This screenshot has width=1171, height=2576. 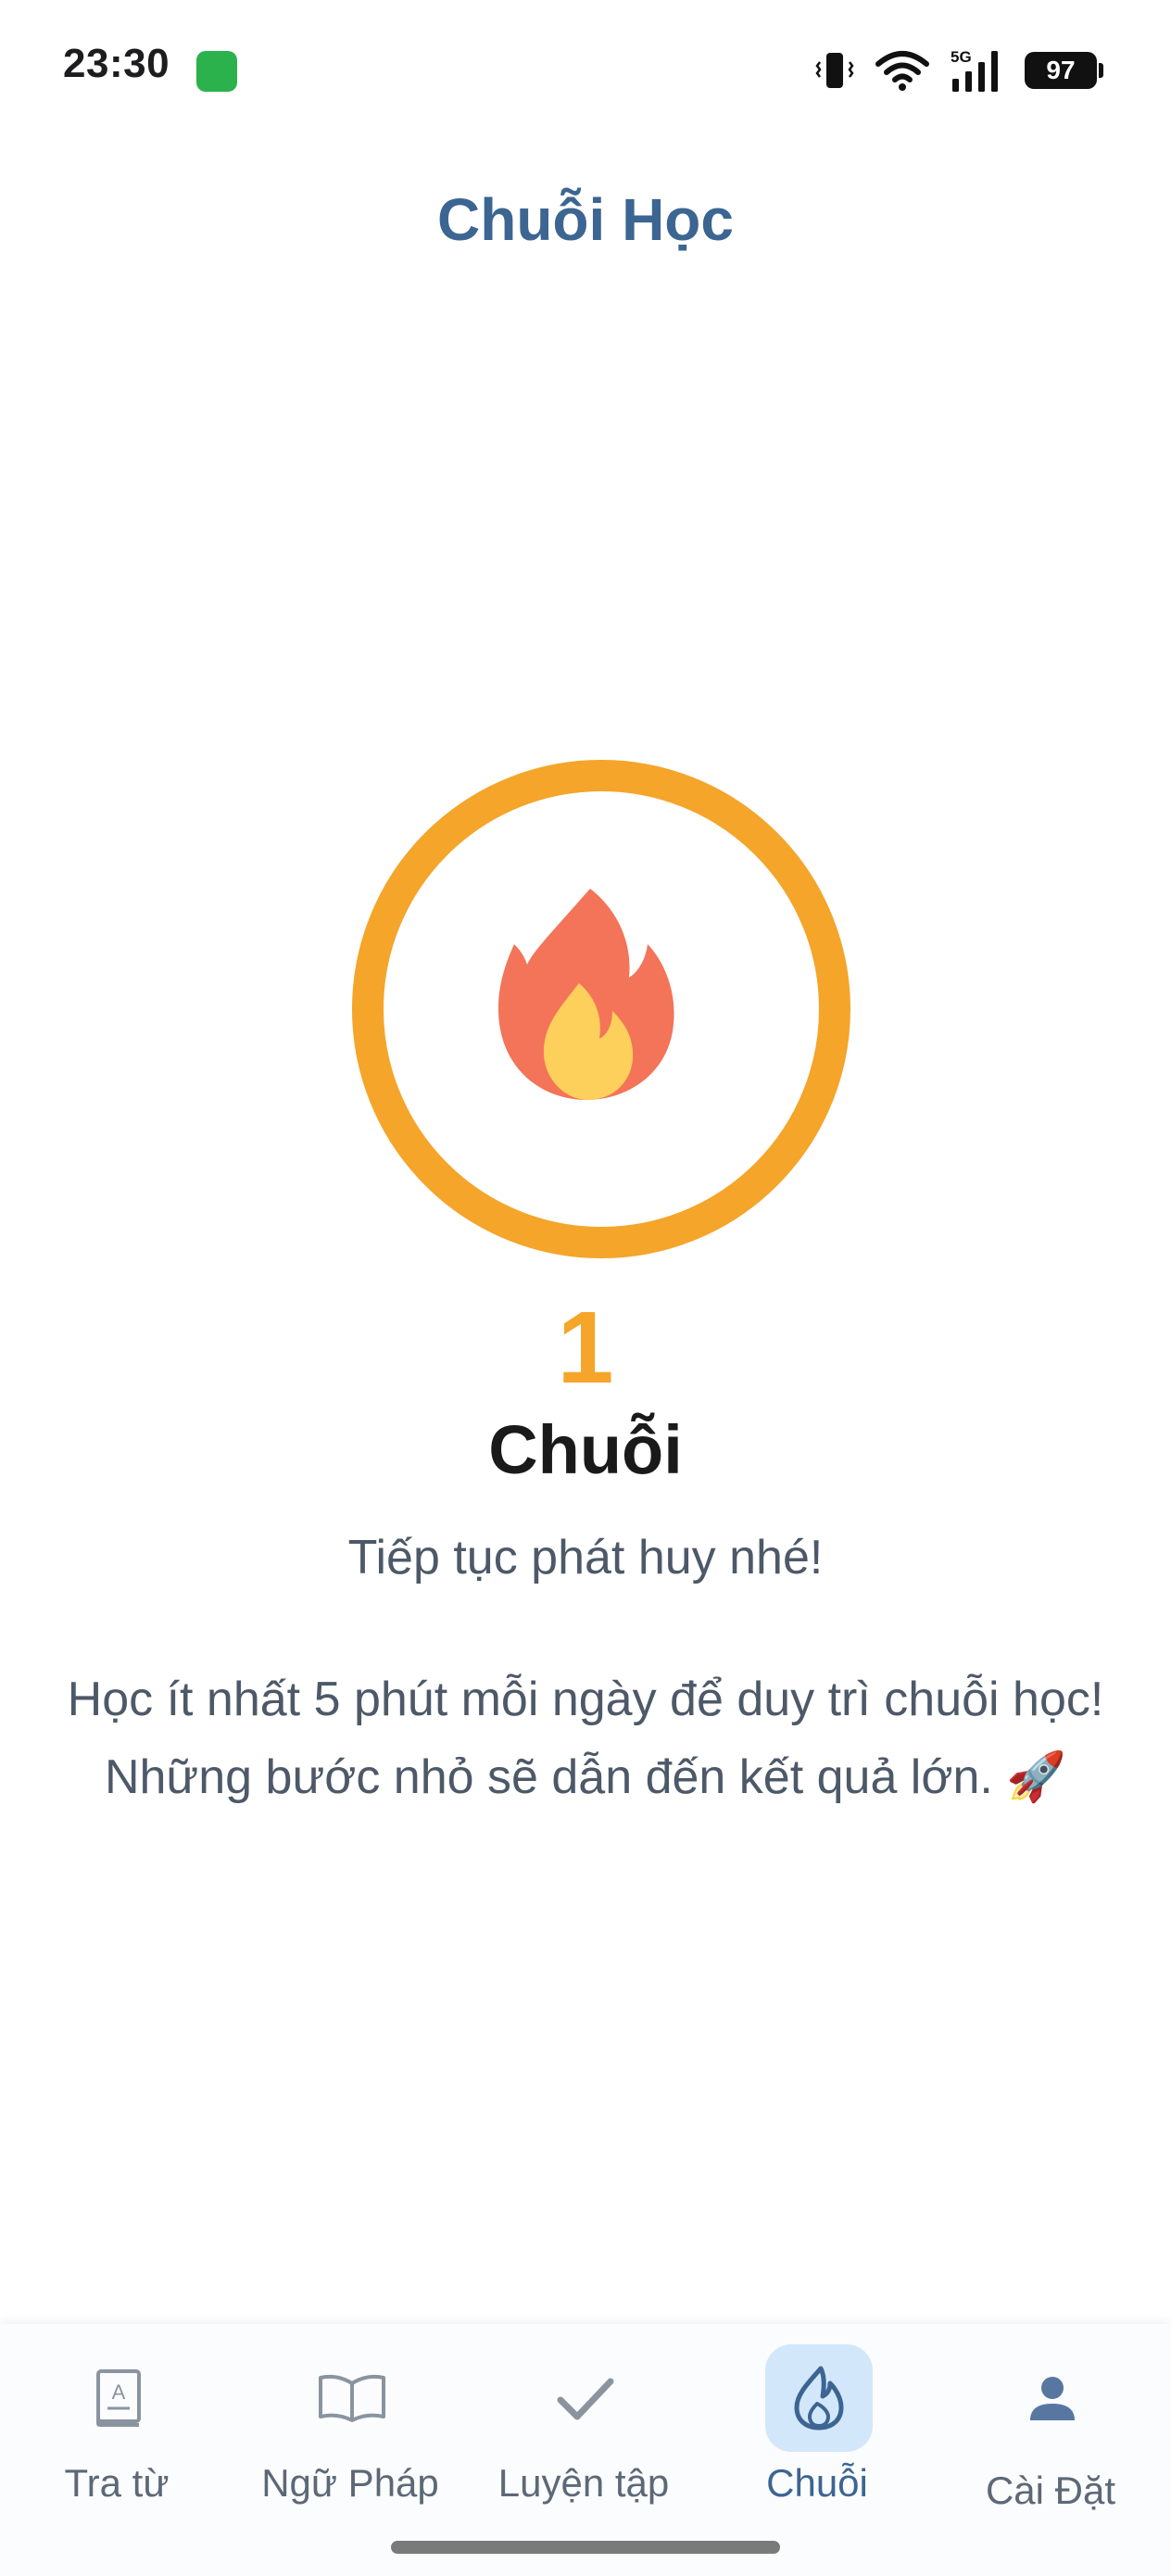 I want to click on dictionary-icon: A, so click(x=119, y=2398).